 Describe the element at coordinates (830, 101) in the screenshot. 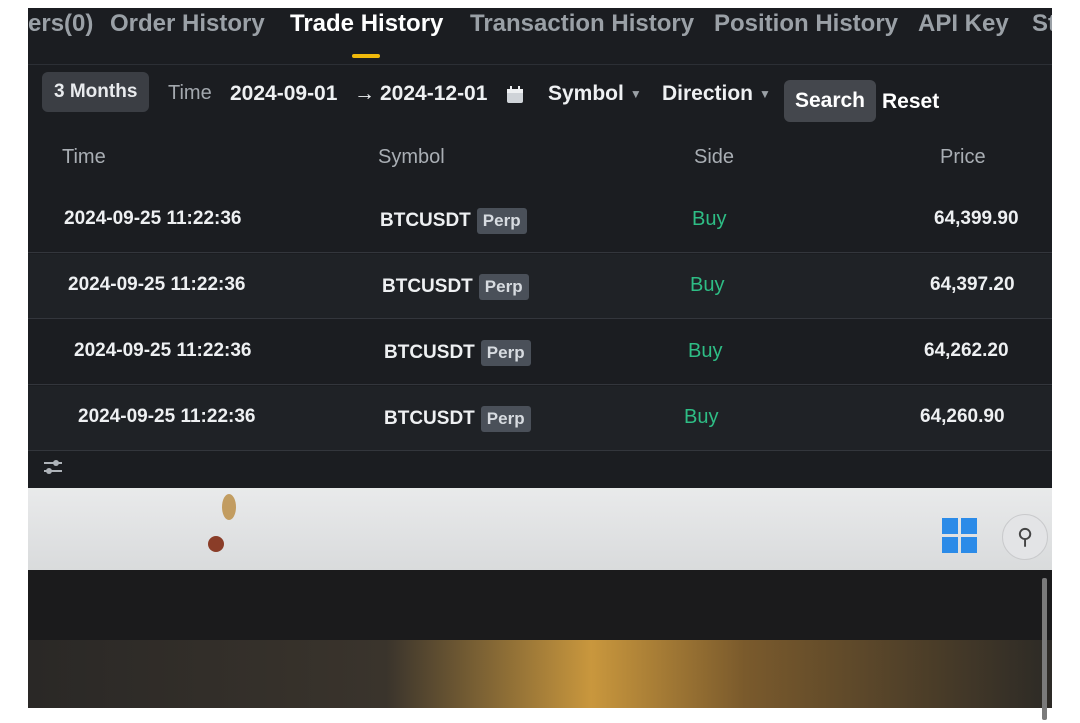

I see `search-button: Search` at that location.